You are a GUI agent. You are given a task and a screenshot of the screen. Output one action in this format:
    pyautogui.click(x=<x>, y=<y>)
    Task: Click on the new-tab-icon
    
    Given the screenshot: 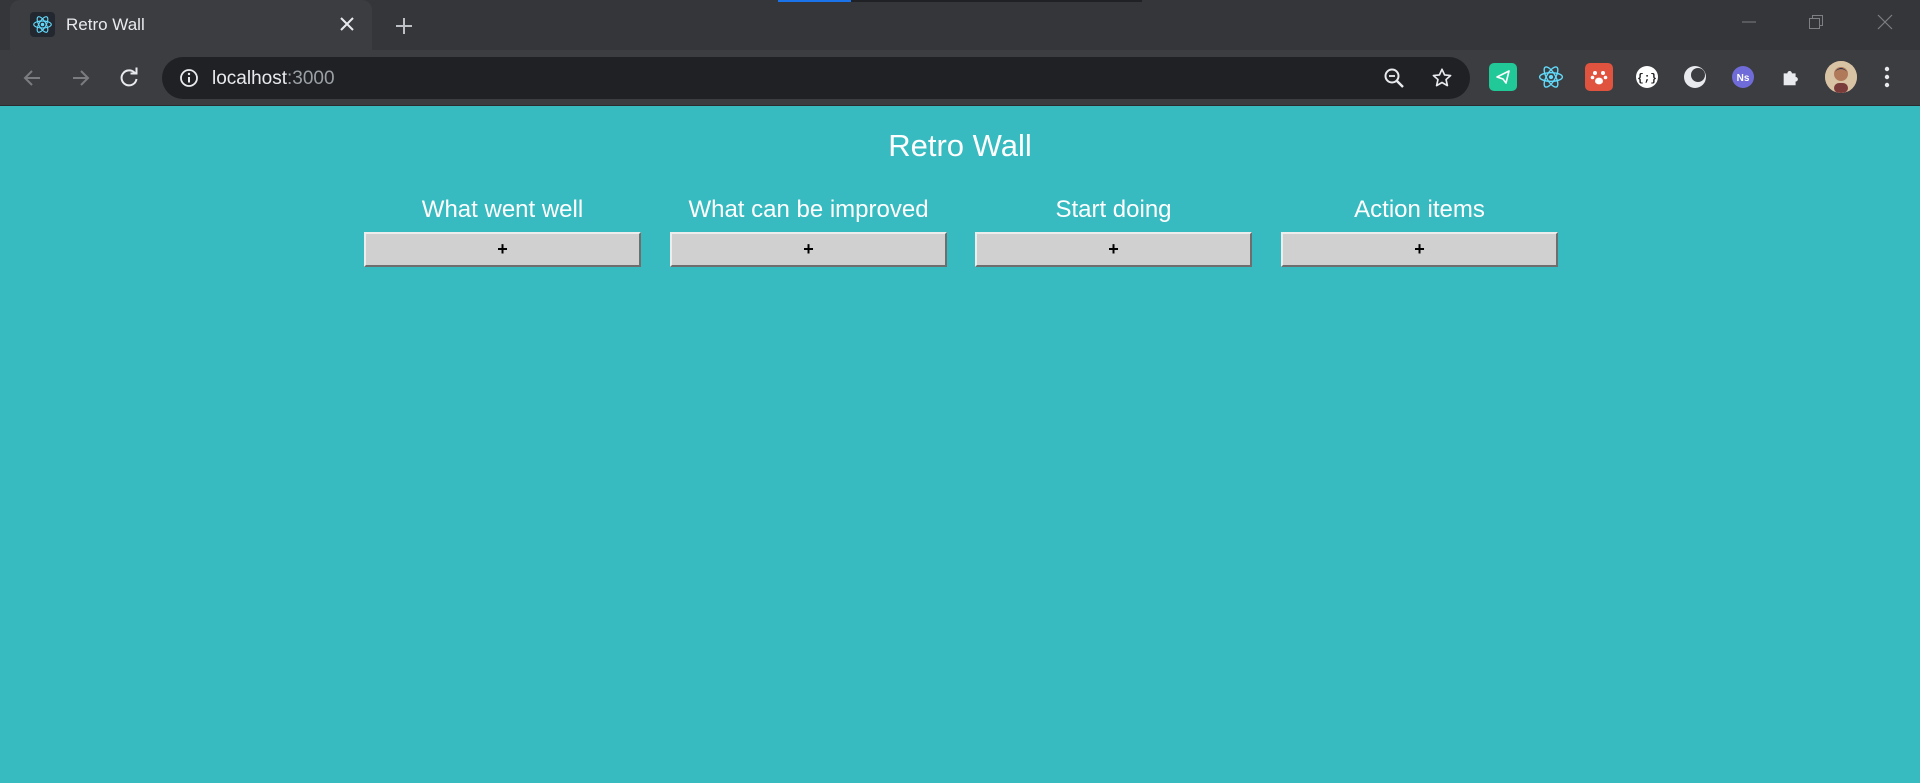 What is the action you would take?
    pyautogui.click(x=404, y=26)
    